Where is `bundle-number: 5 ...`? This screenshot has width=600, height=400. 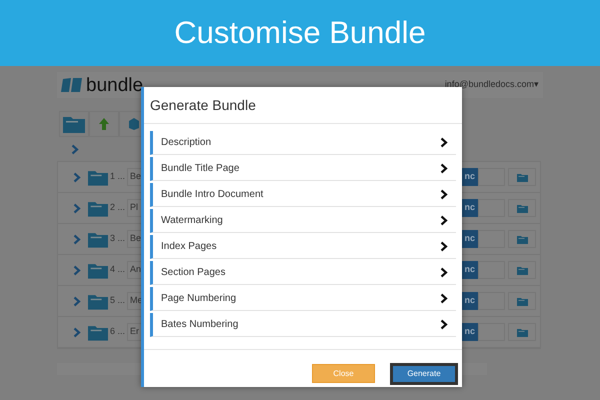 bundle-number: 5 ... is located at coordinates (118, 301).